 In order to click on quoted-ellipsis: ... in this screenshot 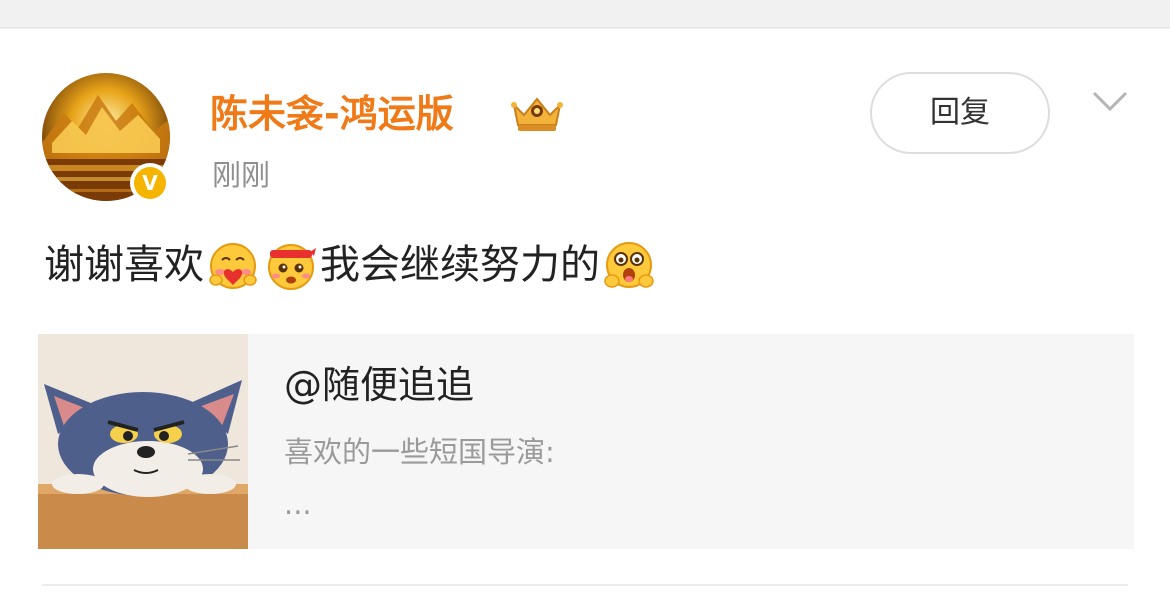, I will do `click(298, 504)`.